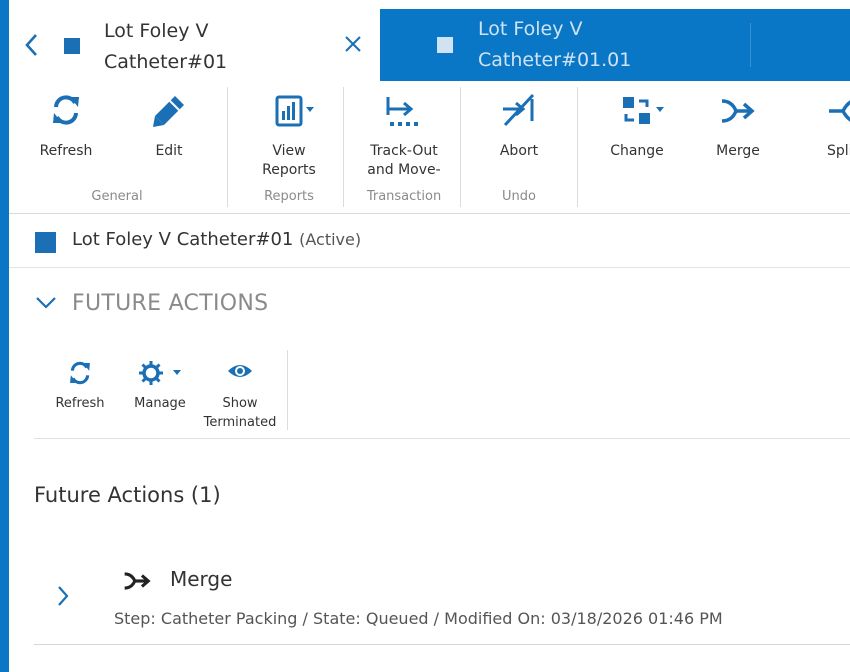  I want to click on abort-icon, so click(519, 110).